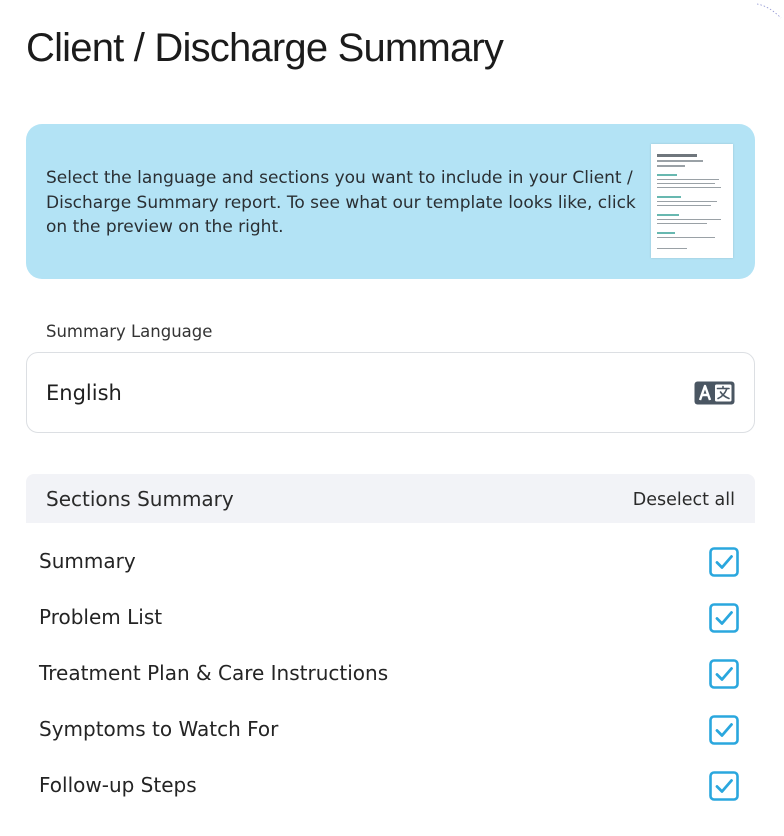  What do you see at coordinates (84, 393) in the screenshot?
I see `summary-language-value: English` at bounding box center [84, 393].